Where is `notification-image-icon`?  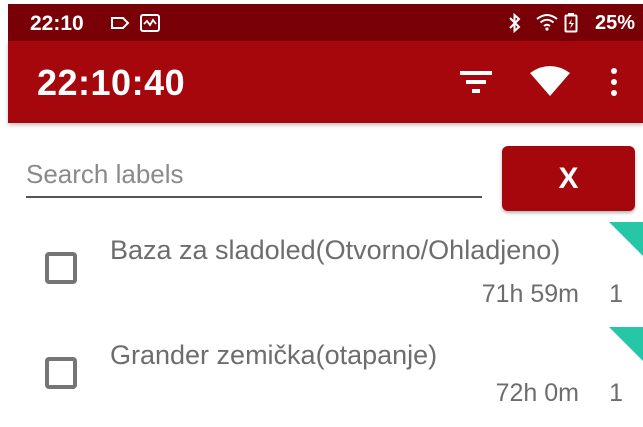
notification-image-icon is located at coordinates (150, 25).